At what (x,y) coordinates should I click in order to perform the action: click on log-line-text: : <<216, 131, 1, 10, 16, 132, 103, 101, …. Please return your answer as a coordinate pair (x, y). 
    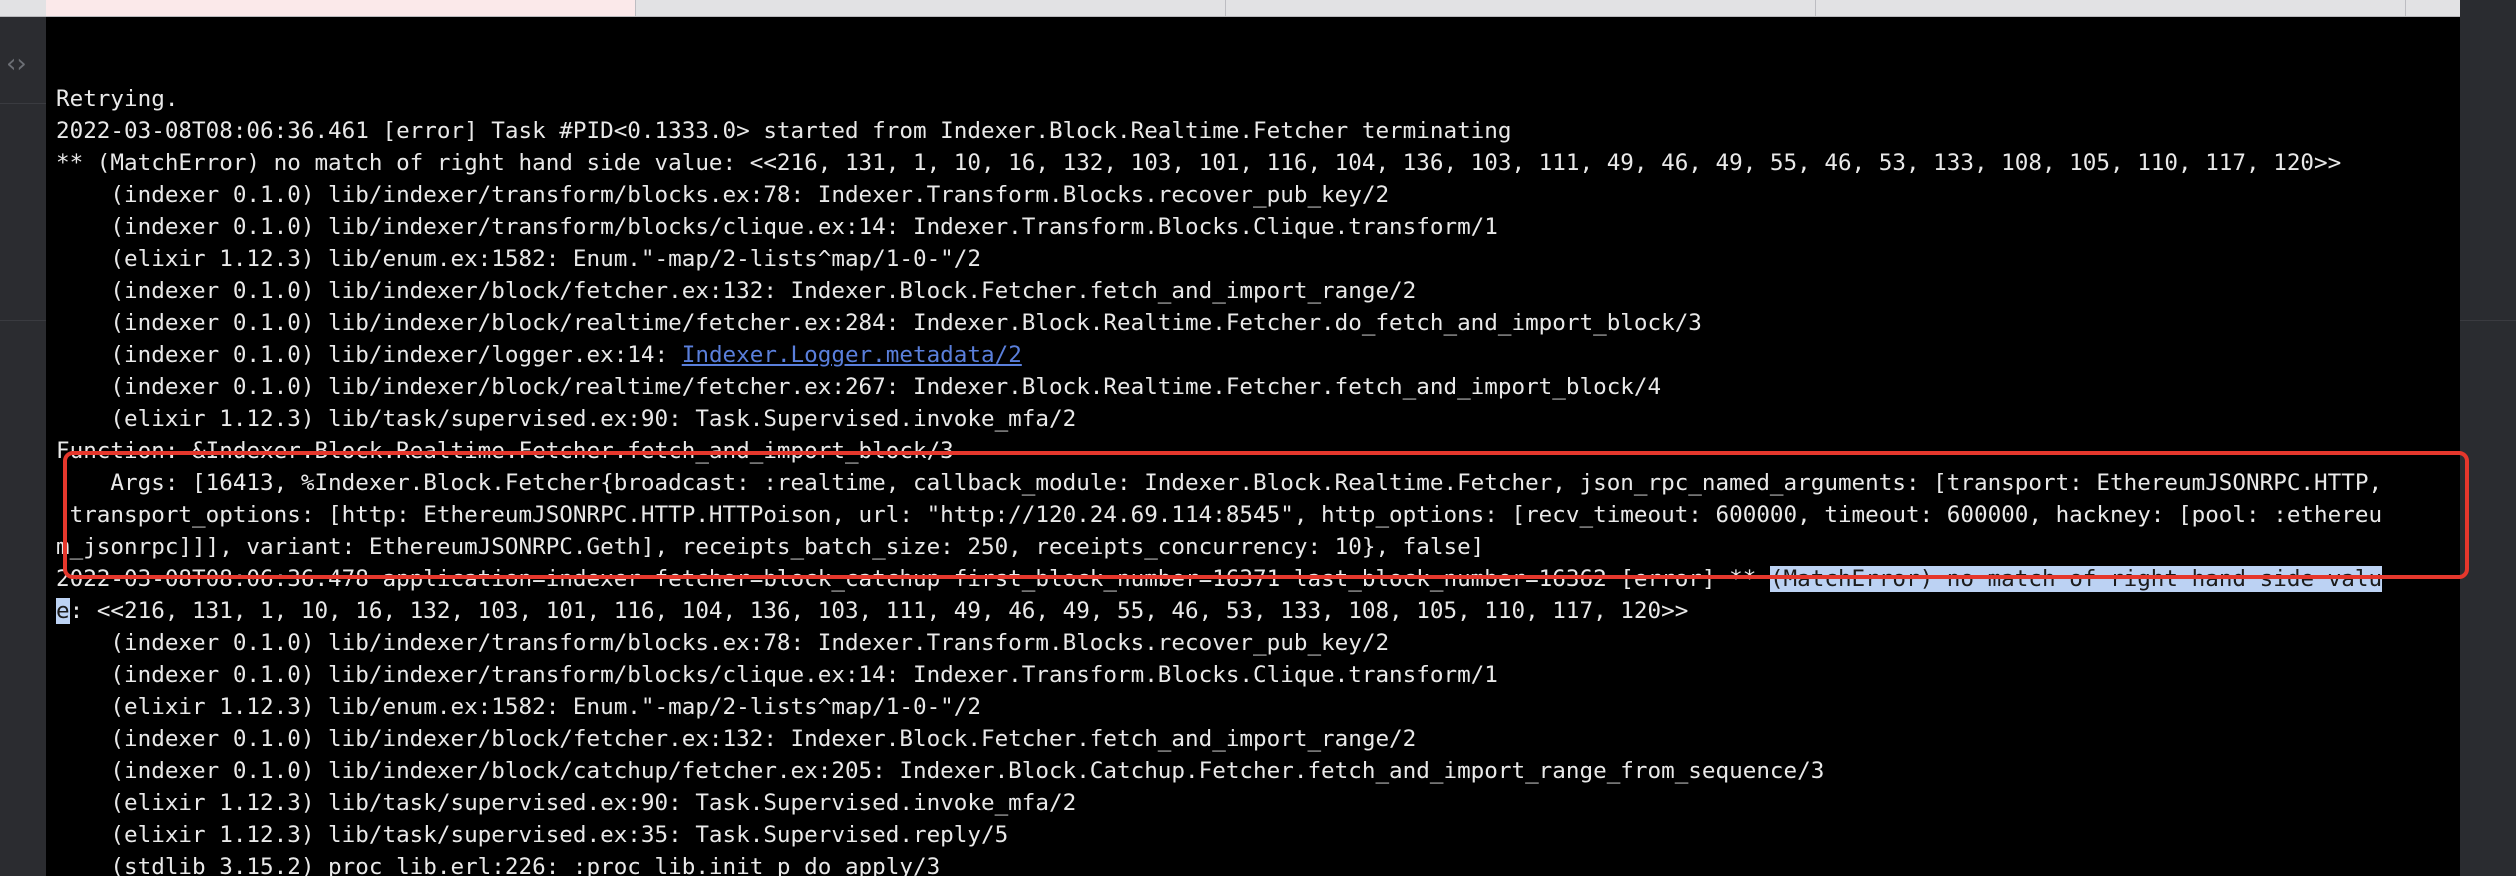
    Looking at the image, I should click on (879, 611).